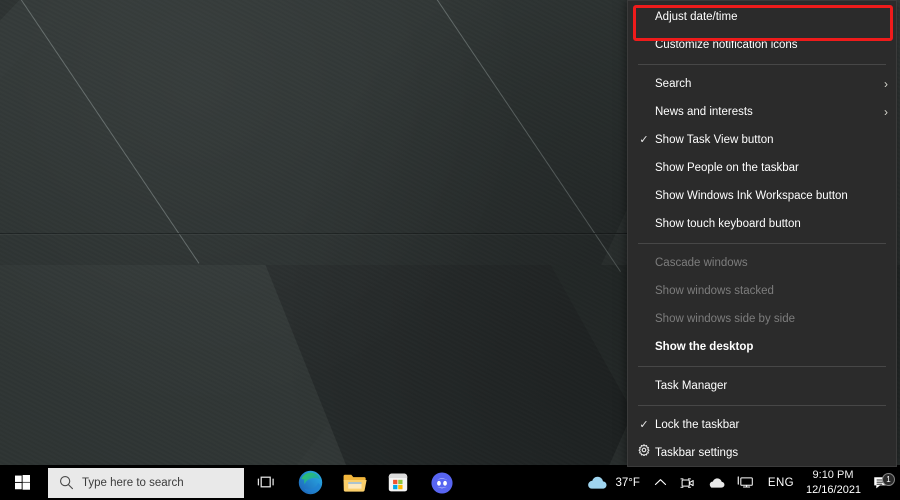  I want to click on menu-item-lock-the-taskbar: ✓ Lock the taskbar, so click(762, 425).